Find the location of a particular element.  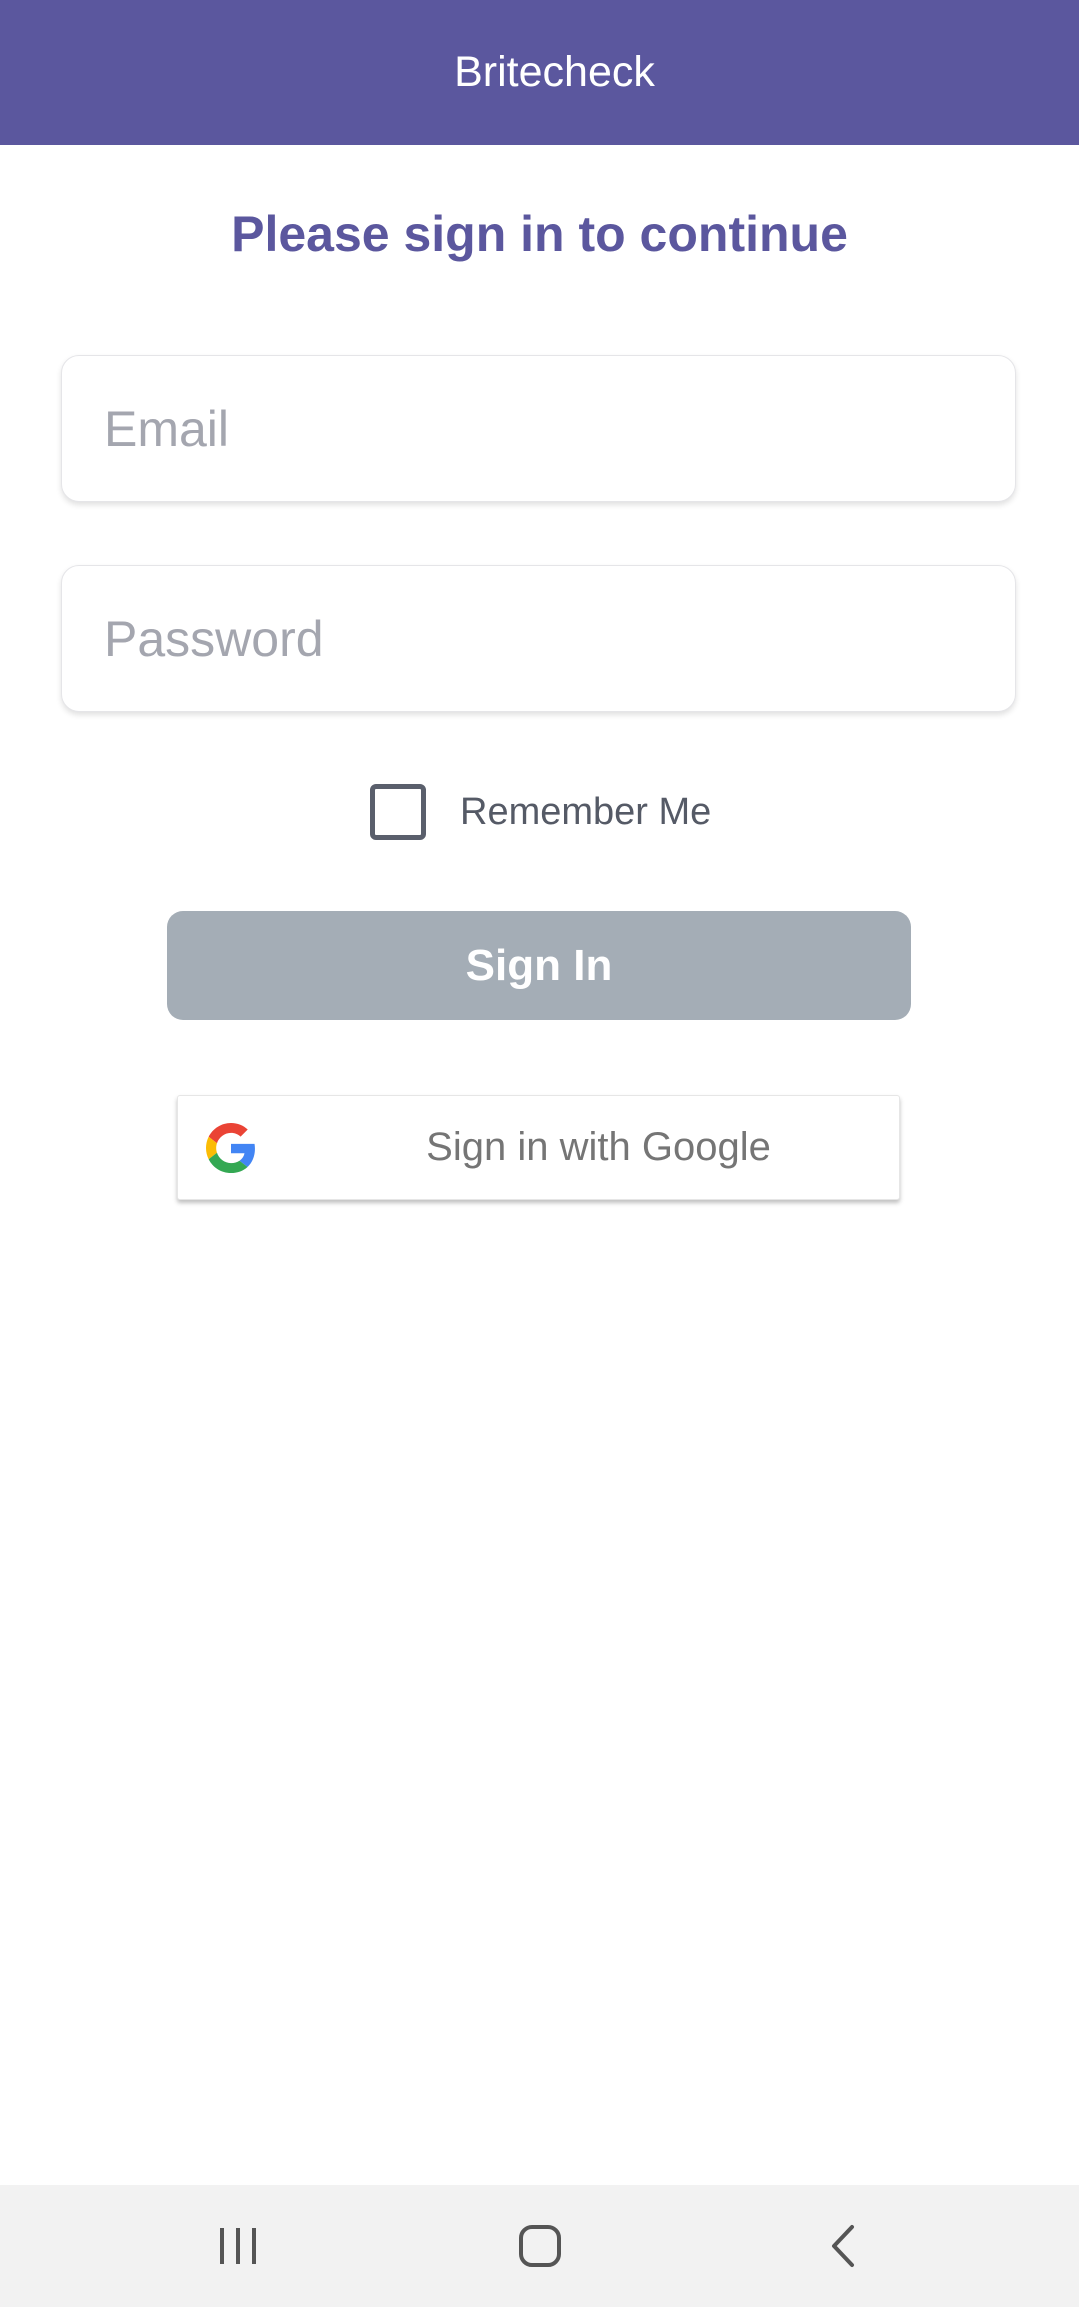

email-field-container is located at coordinates (538, 428).